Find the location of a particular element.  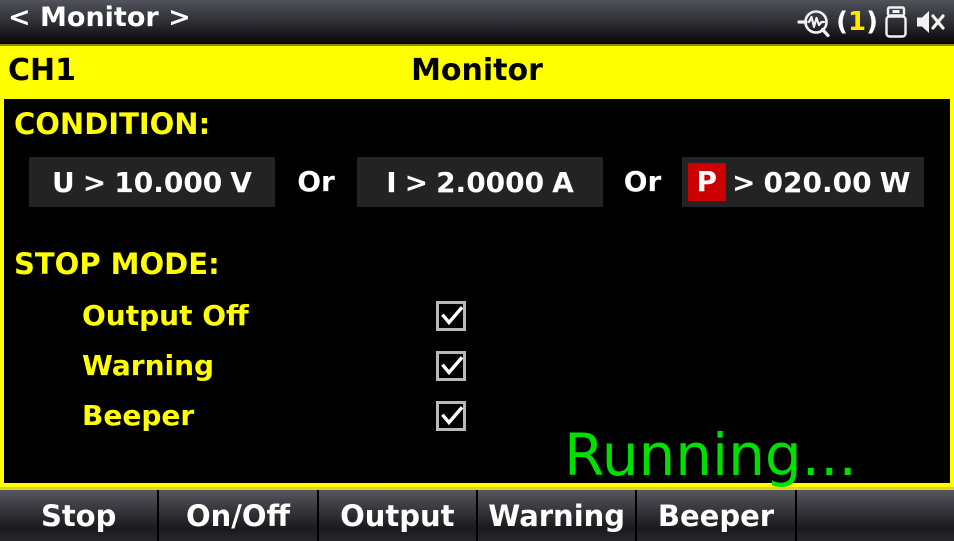

stop-mode-option-beeper: Beeper is located at coordinates (264, 420).